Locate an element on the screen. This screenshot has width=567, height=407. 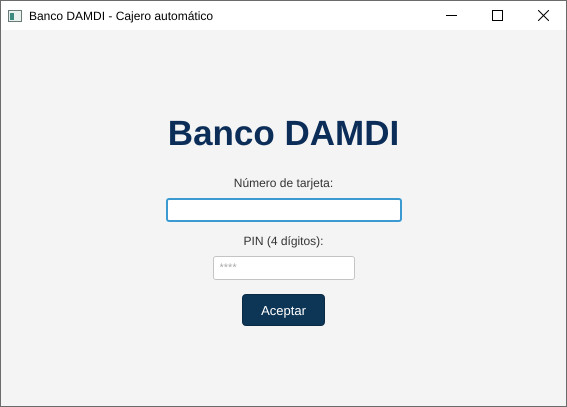
bank-heading: Banco DAMDI is located at coordinates (284, 134).